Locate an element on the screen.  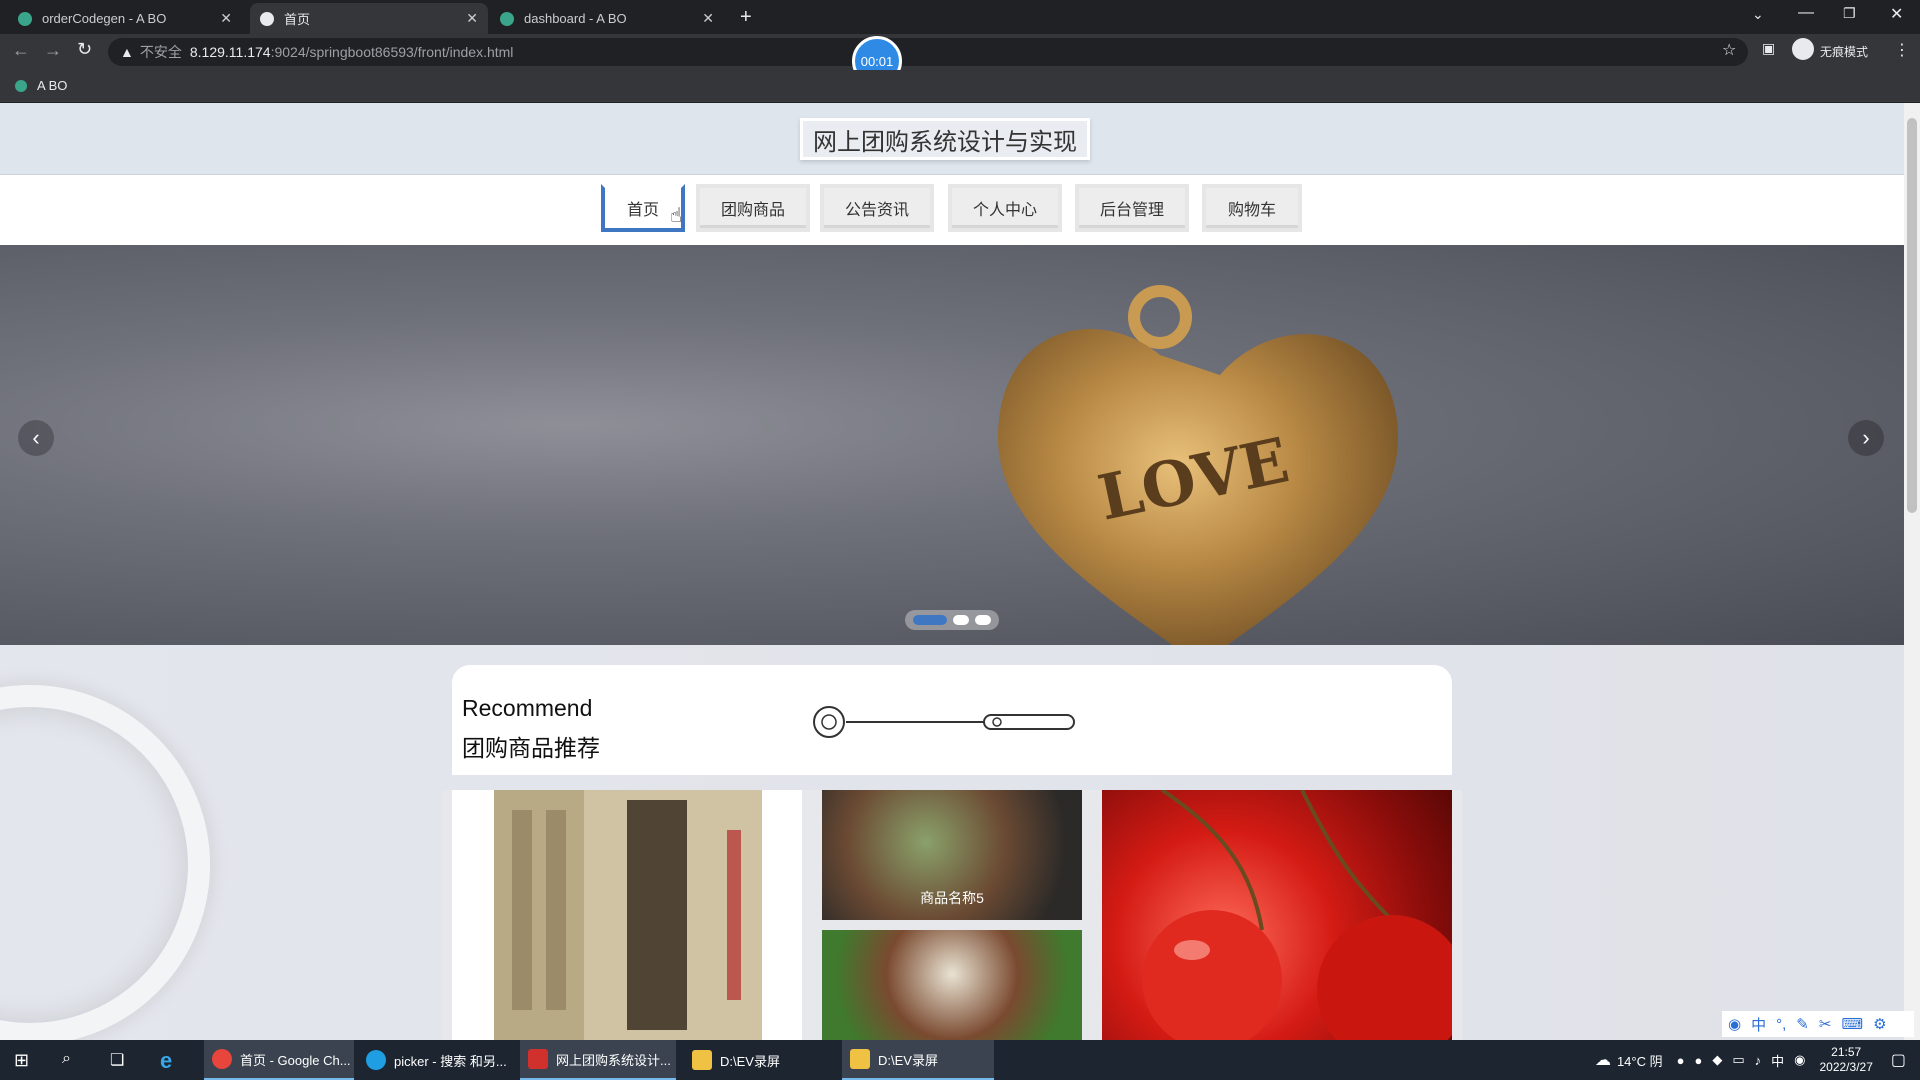
recommend-header: Recommend 团购商品推荐 is located at coordinates (952, 720).